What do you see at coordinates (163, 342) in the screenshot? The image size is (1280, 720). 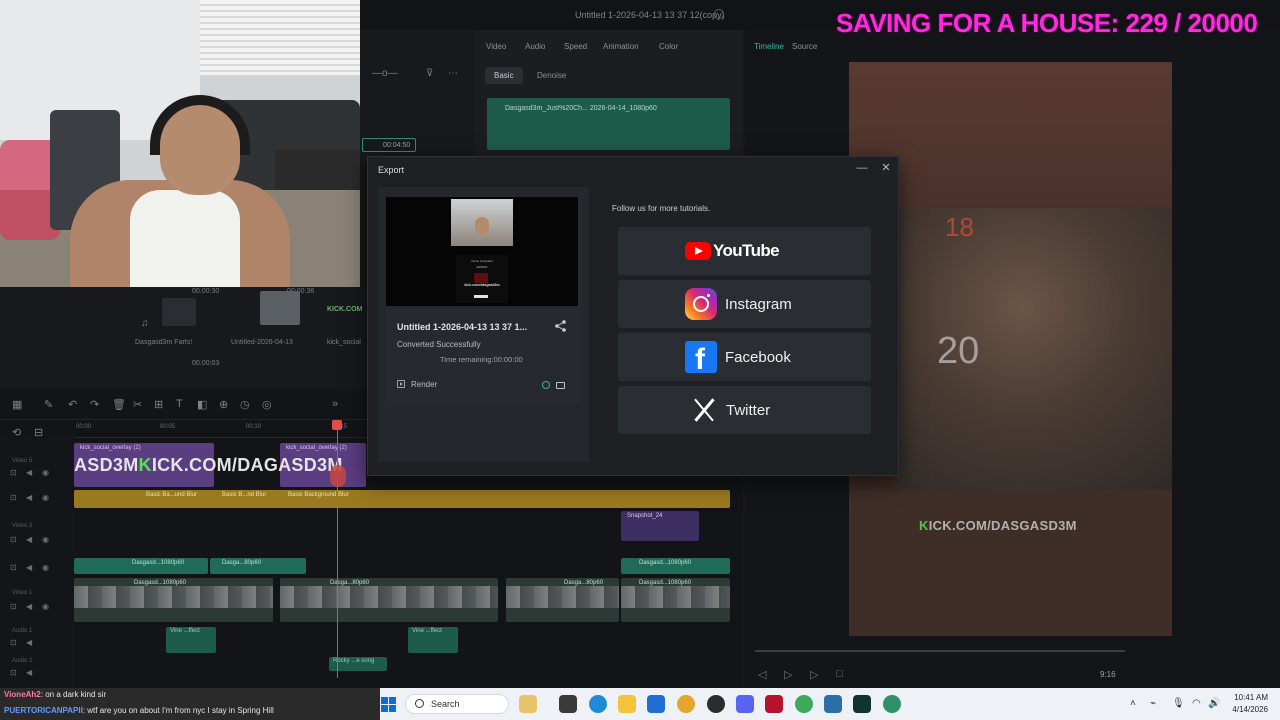 I see `media-item-label: Dasgasd3m Farts!` at bounding box center [163, 342].